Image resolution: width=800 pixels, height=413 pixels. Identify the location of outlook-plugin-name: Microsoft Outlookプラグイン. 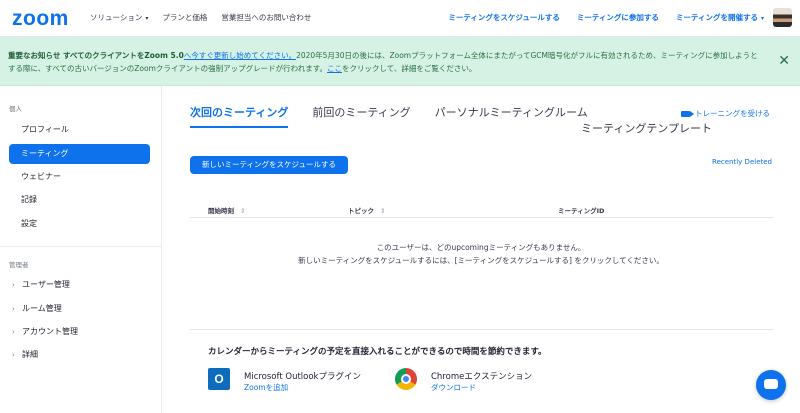
(302, 377).